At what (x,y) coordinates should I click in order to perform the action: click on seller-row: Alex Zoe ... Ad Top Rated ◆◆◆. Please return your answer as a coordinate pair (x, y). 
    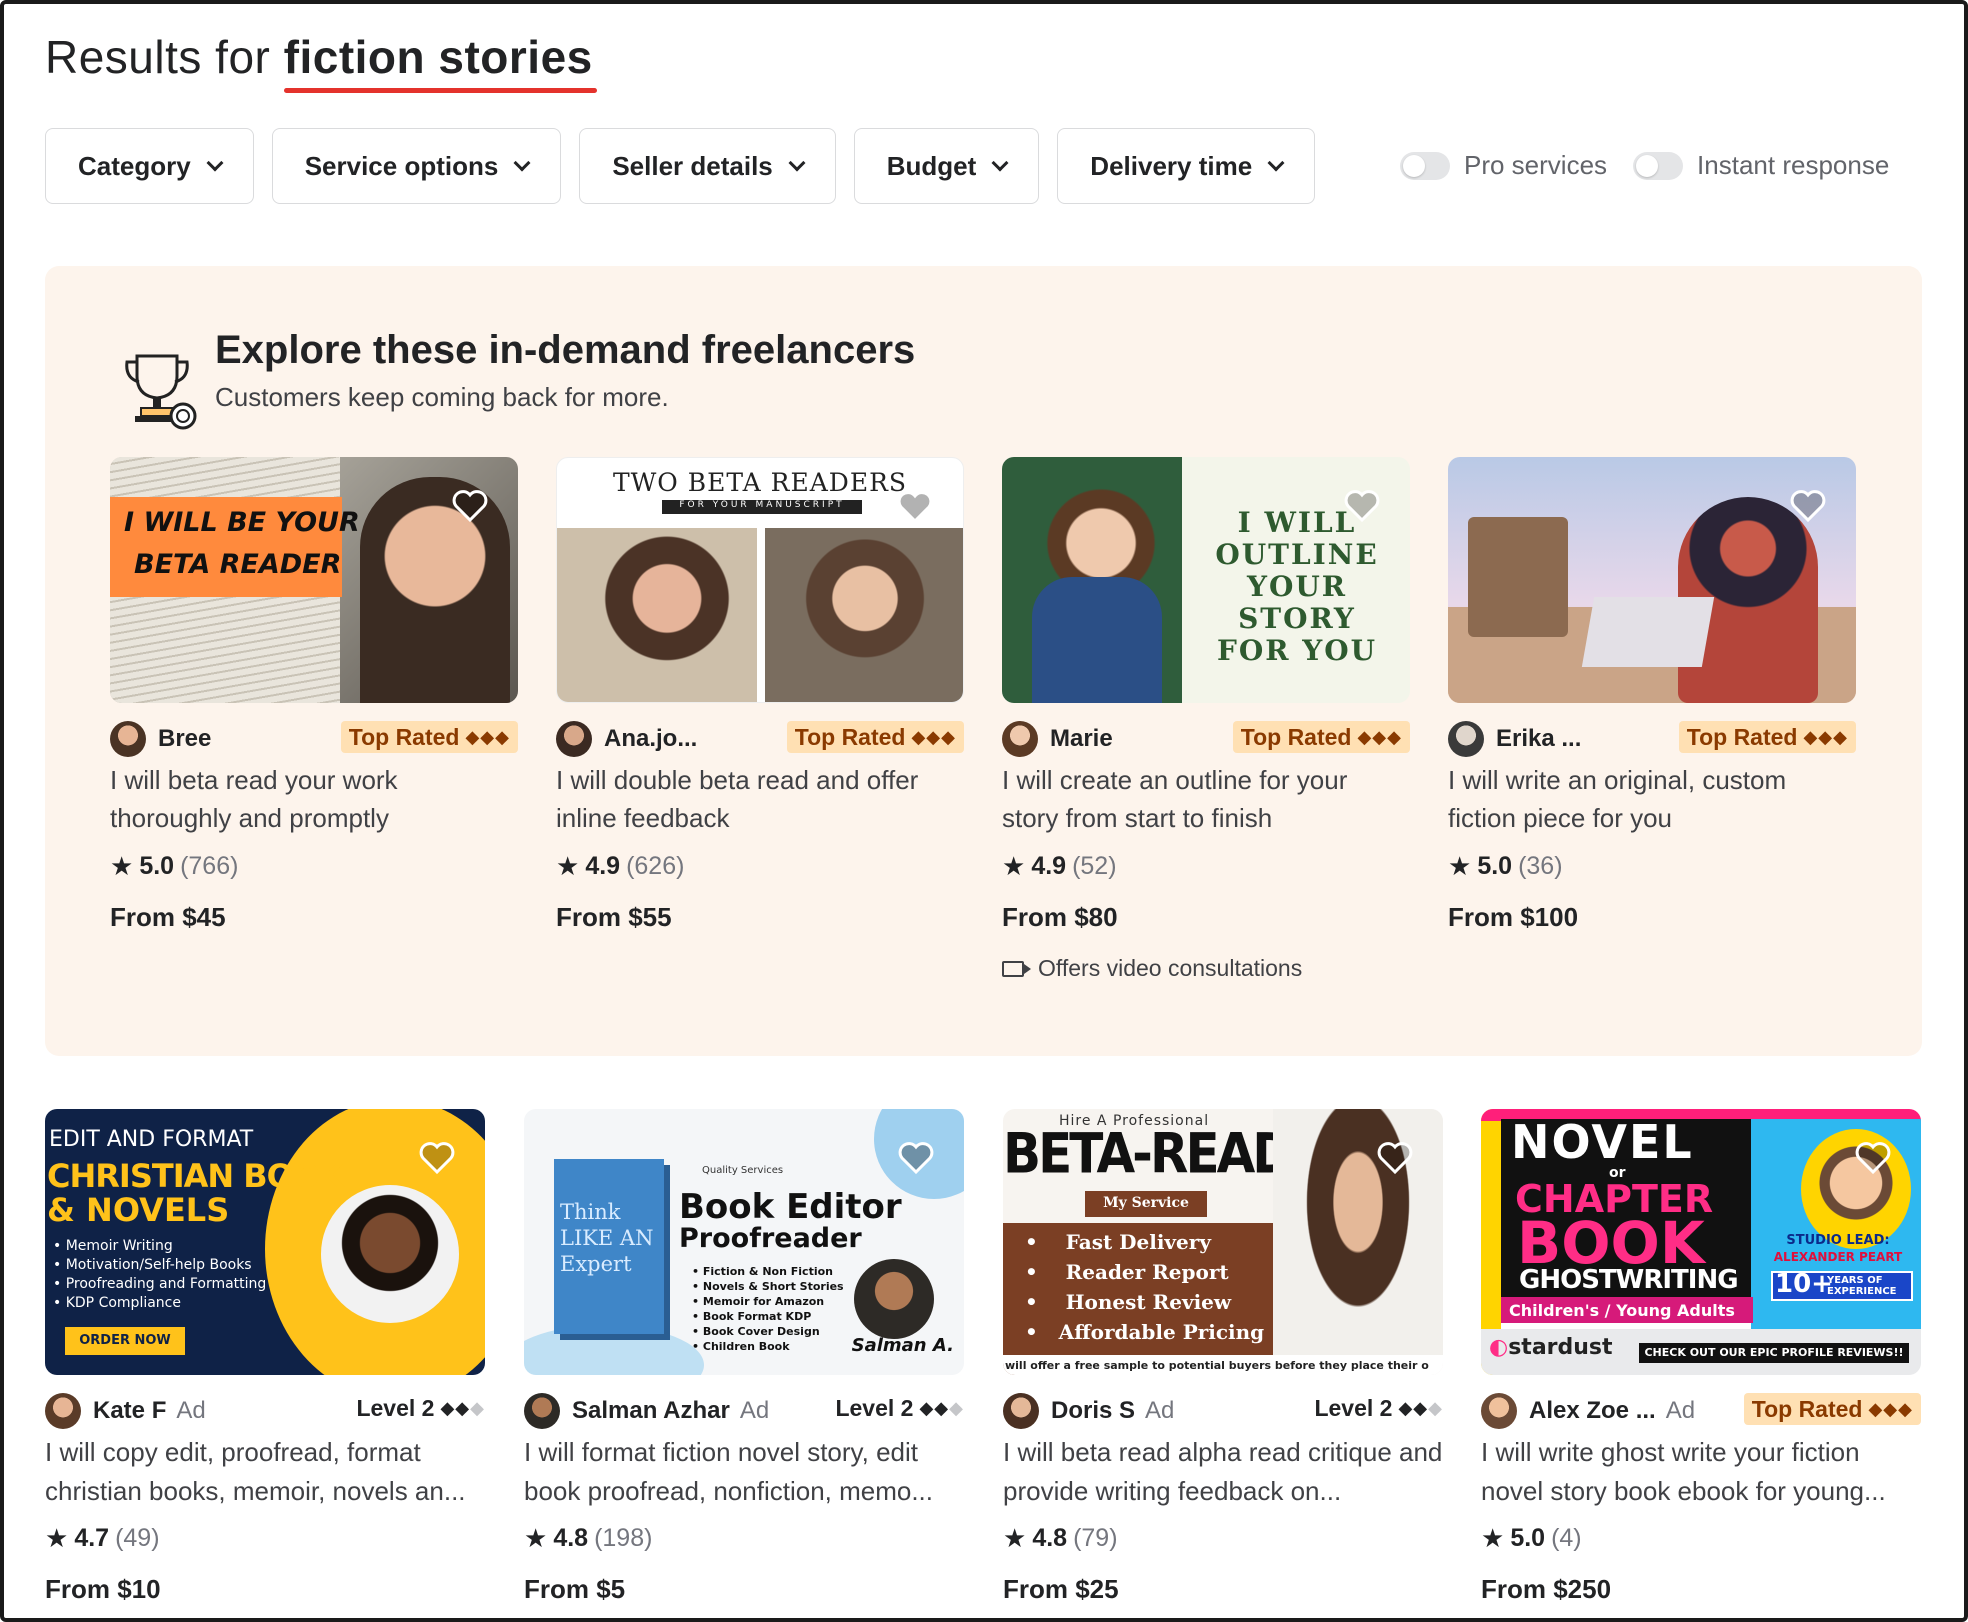
    Looking at the image, I should click on (1701, 1411).